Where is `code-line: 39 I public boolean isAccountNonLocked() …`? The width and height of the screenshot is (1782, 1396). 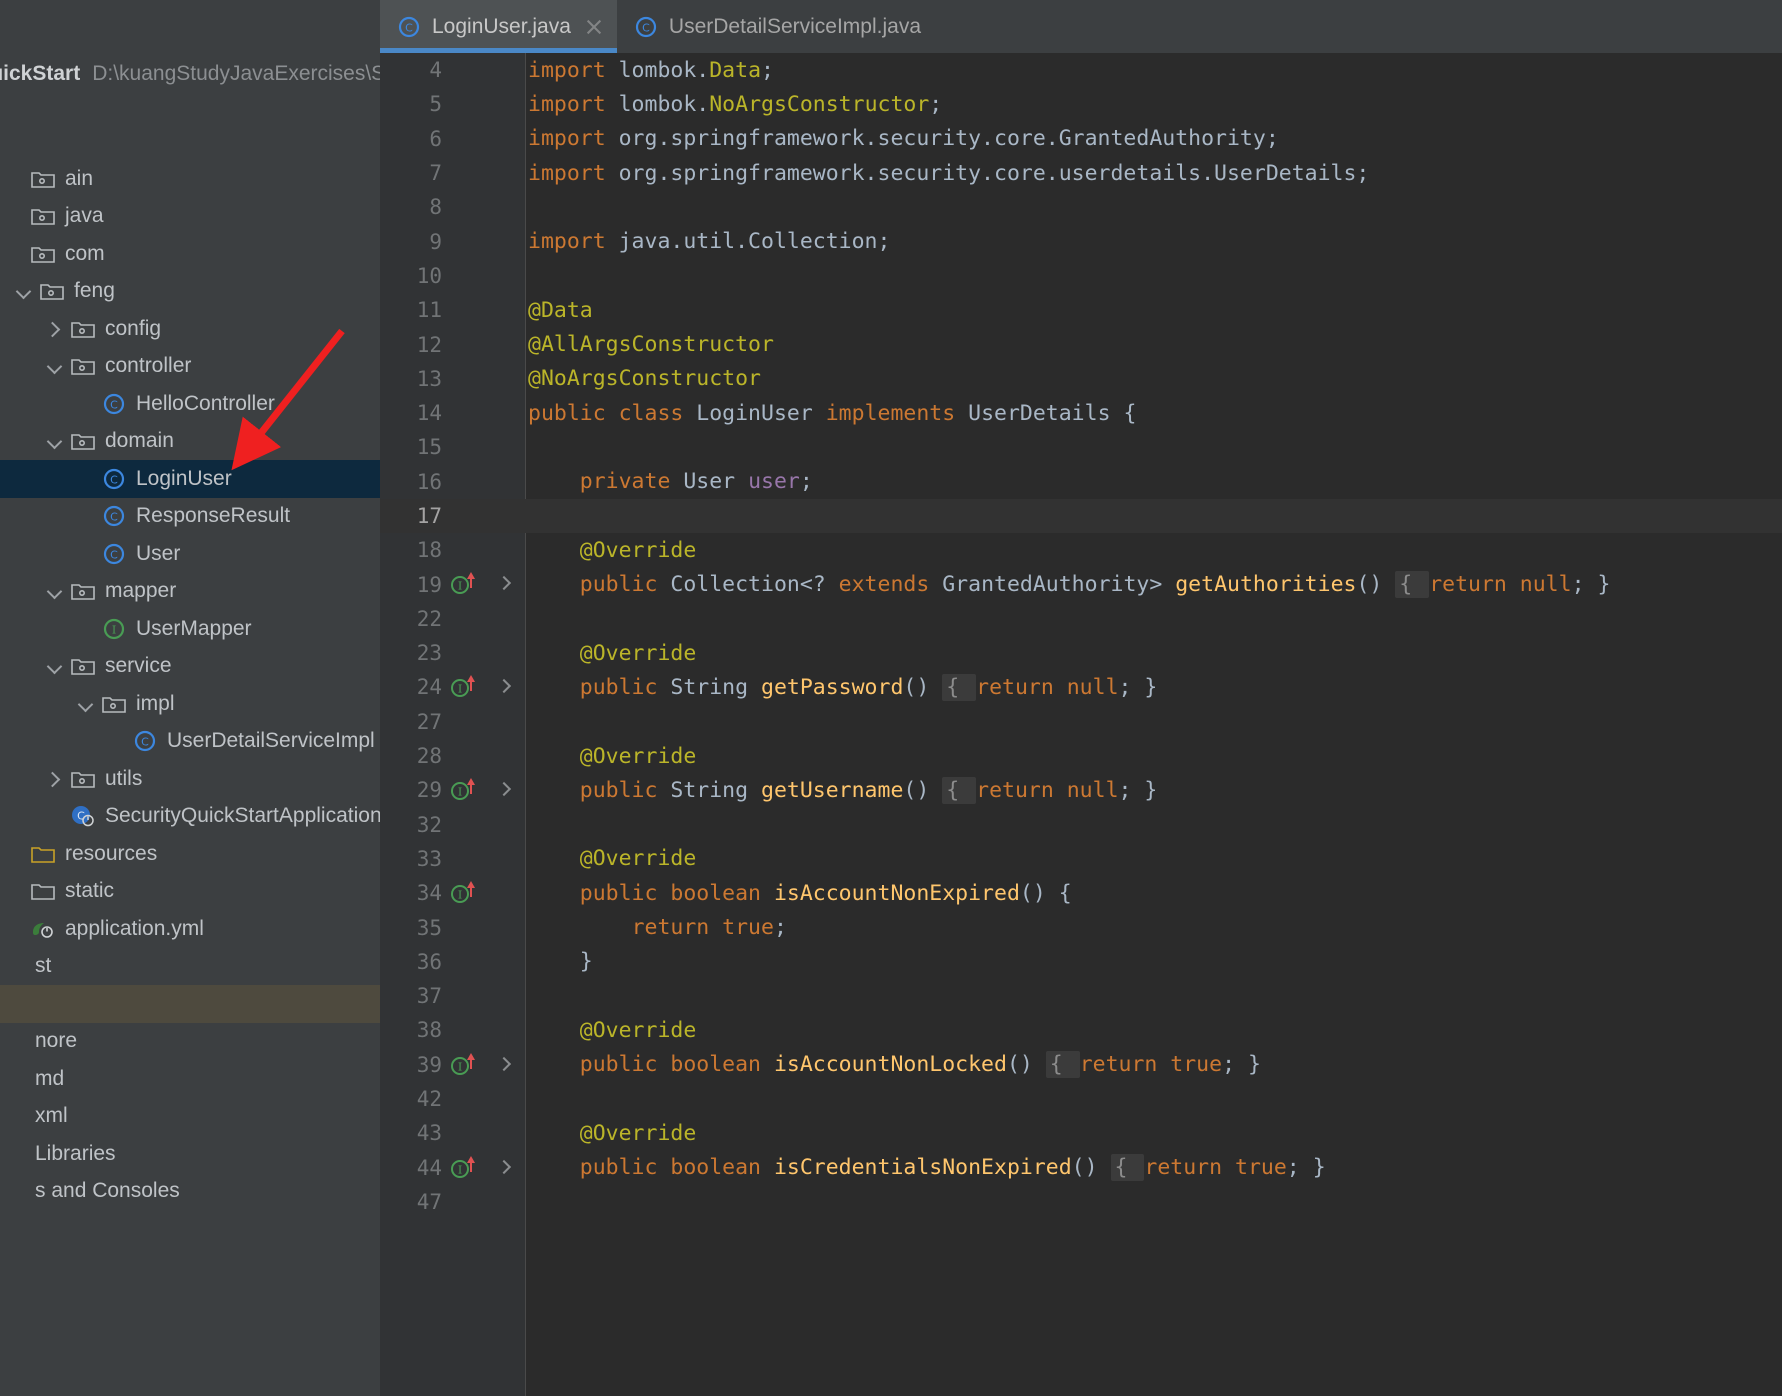
code-line: 39 I public boolean isAccountNonLocked() … is located at coordinates (1081, 1065).